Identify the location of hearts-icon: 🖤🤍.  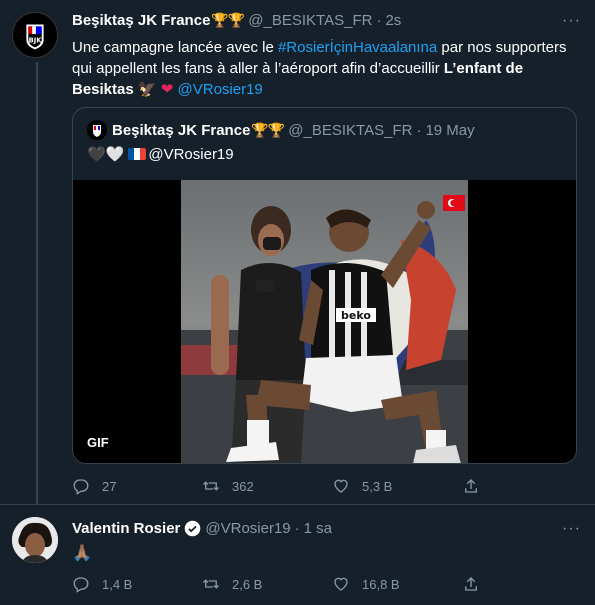
(106, 154).